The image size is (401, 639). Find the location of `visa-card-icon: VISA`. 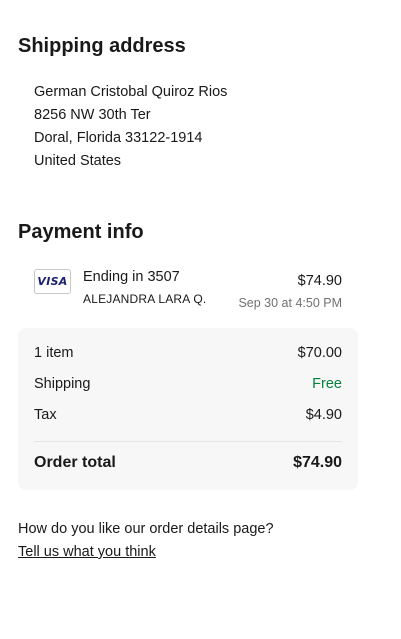

visa-card-icon: VISA is located at coordinates (52, 281).